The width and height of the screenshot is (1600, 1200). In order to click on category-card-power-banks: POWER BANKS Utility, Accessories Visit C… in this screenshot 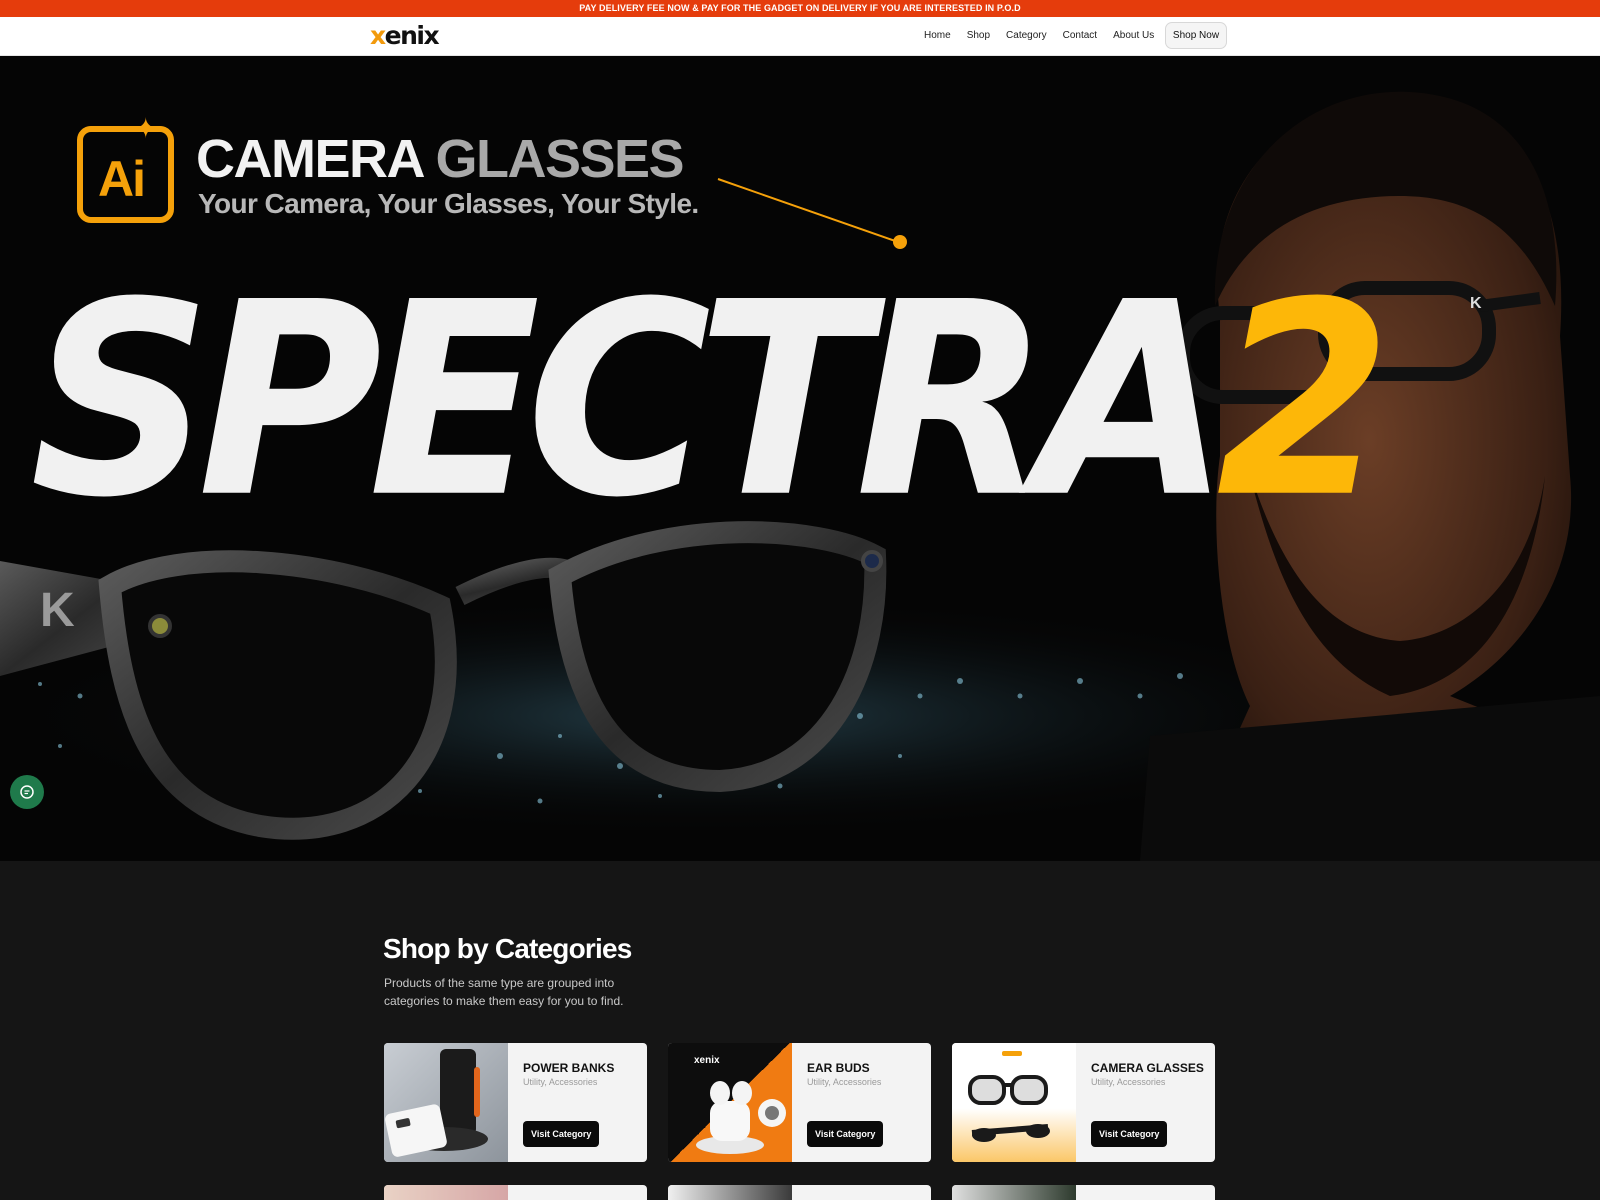, I will do `click(515, 1102)`.